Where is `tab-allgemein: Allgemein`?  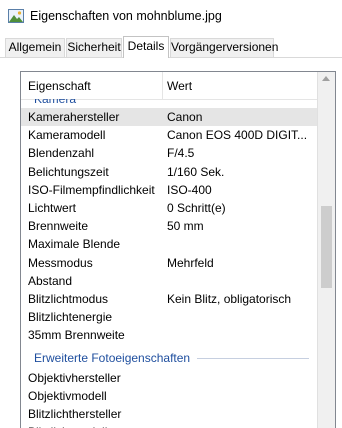
tab-allgemein: Allgemein is located at coordinates (35, 47).